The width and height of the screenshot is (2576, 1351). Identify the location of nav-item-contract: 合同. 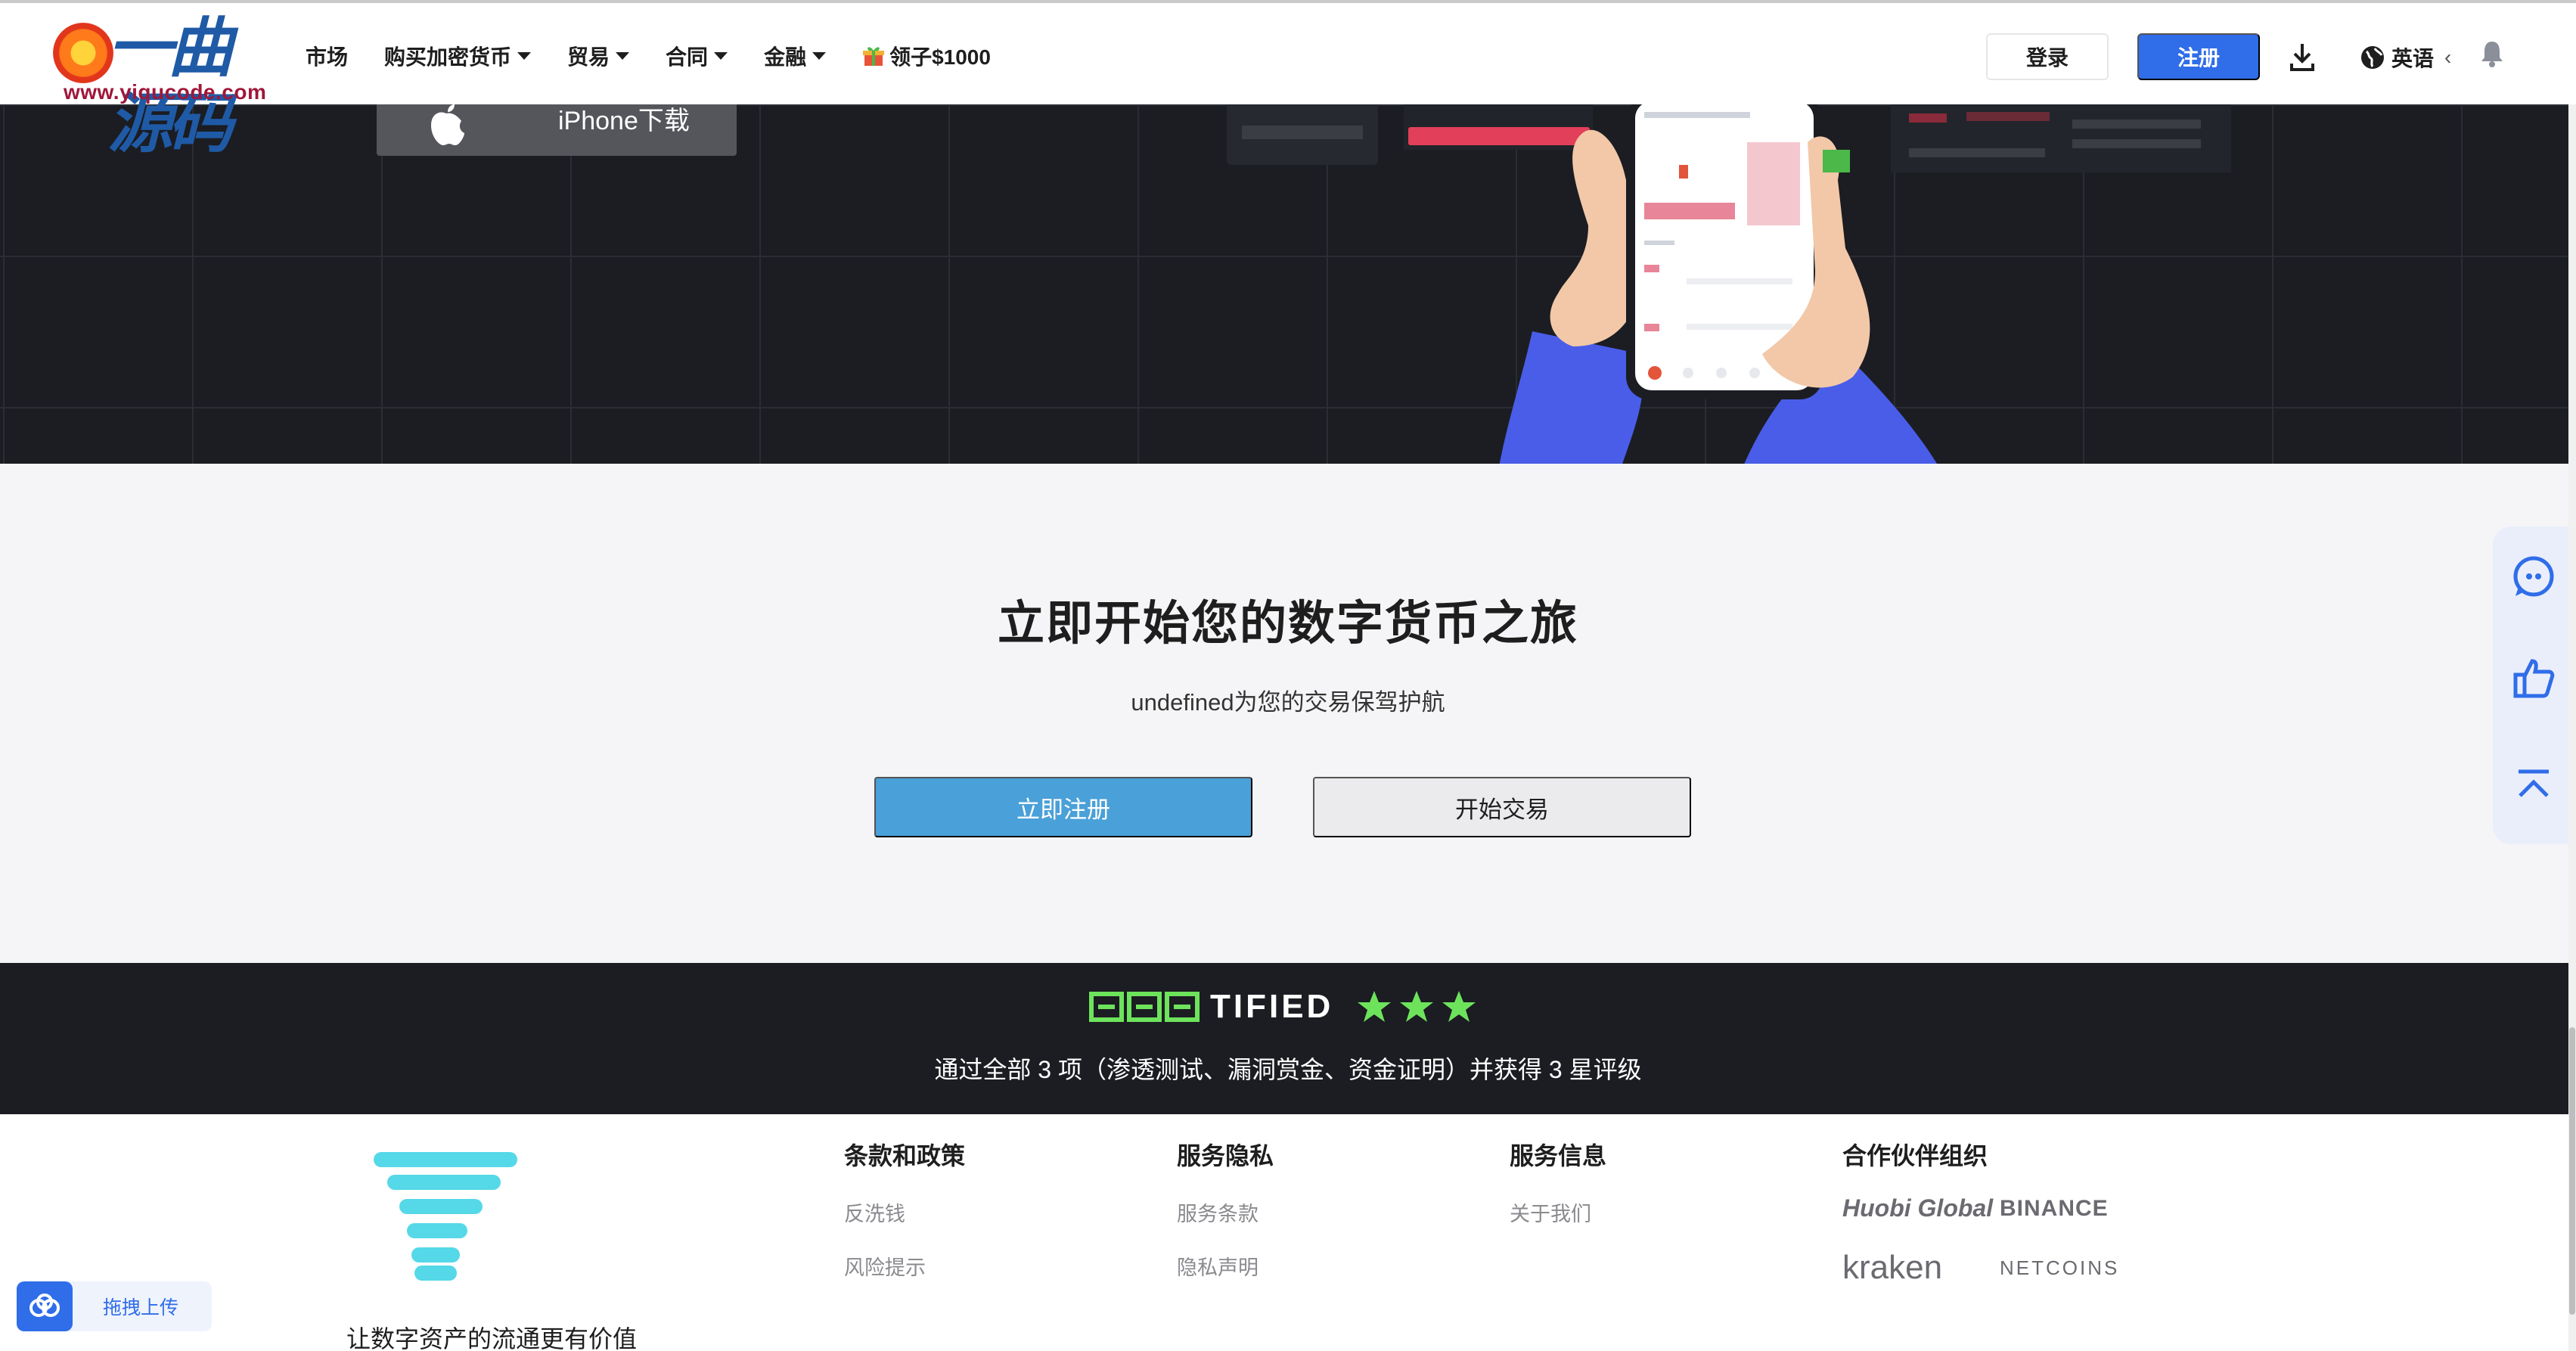
(697, 56).